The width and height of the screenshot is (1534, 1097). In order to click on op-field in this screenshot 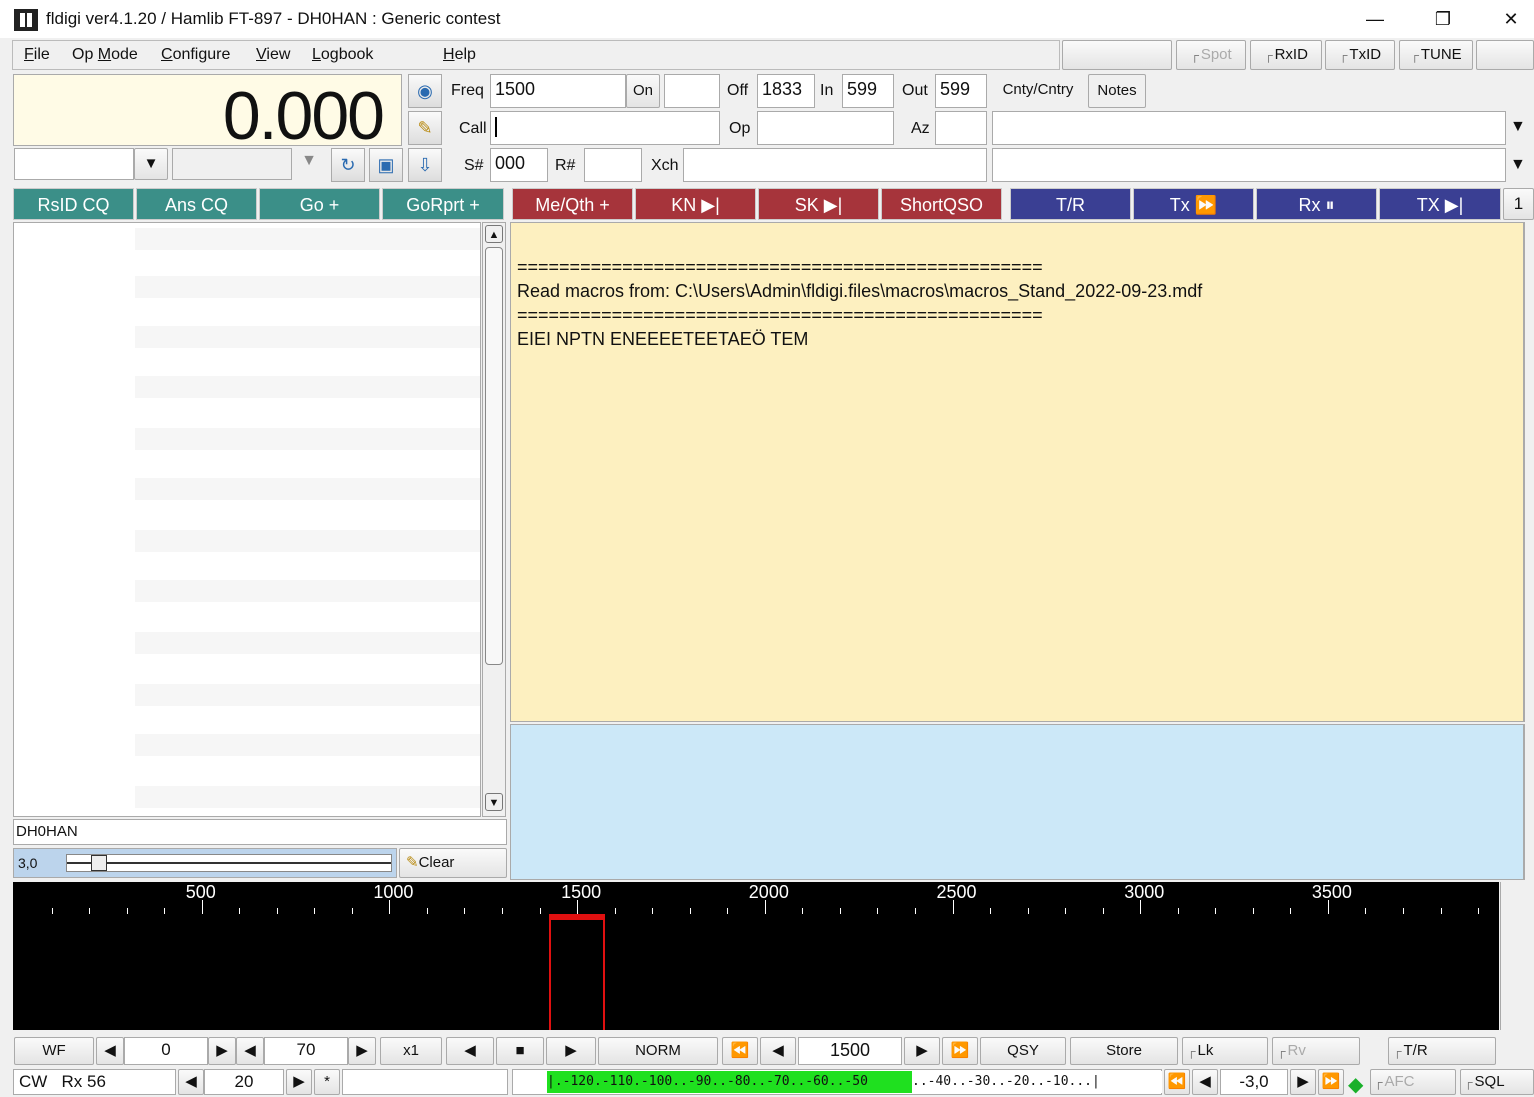, I will do `click(825, 128)`.